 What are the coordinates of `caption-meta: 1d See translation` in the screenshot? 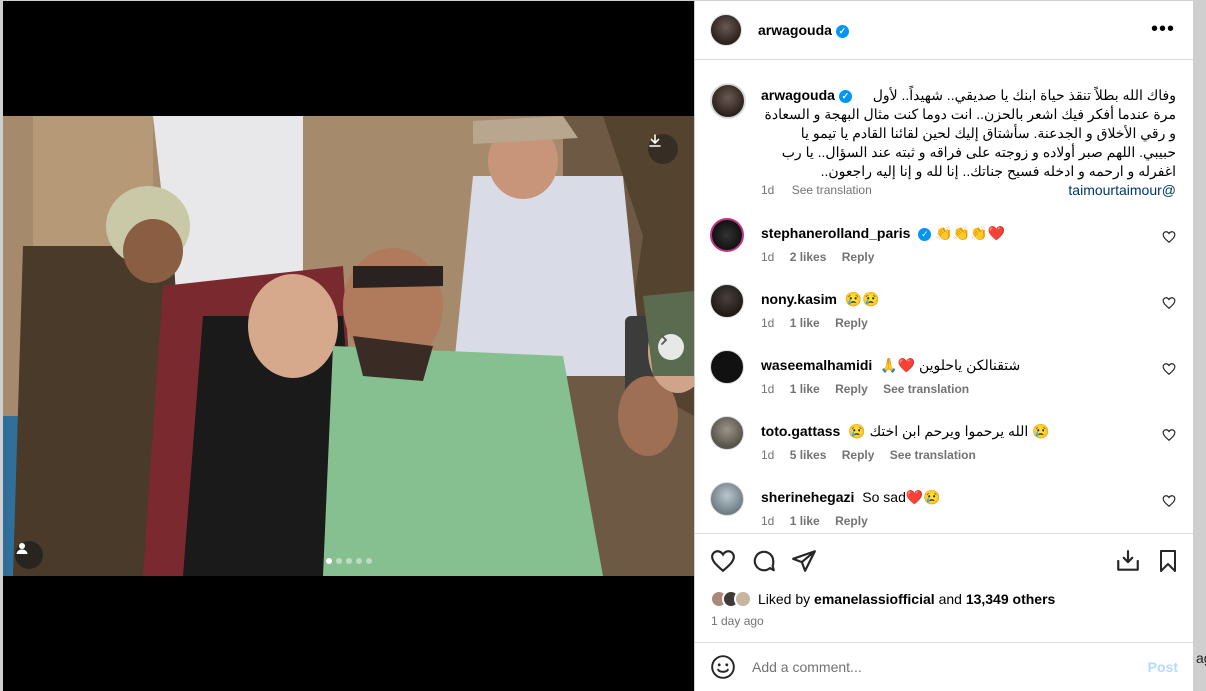 It's located at (823, 190).